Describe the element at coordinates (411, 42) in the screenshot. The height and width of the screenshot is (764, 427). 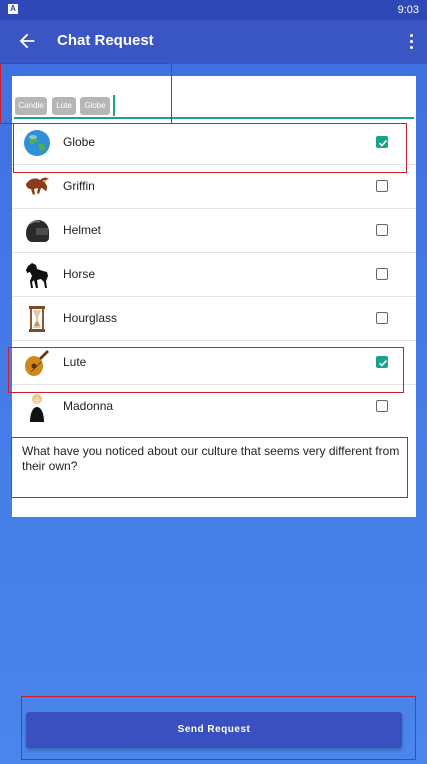
I see `more-vert-icon` at that location.